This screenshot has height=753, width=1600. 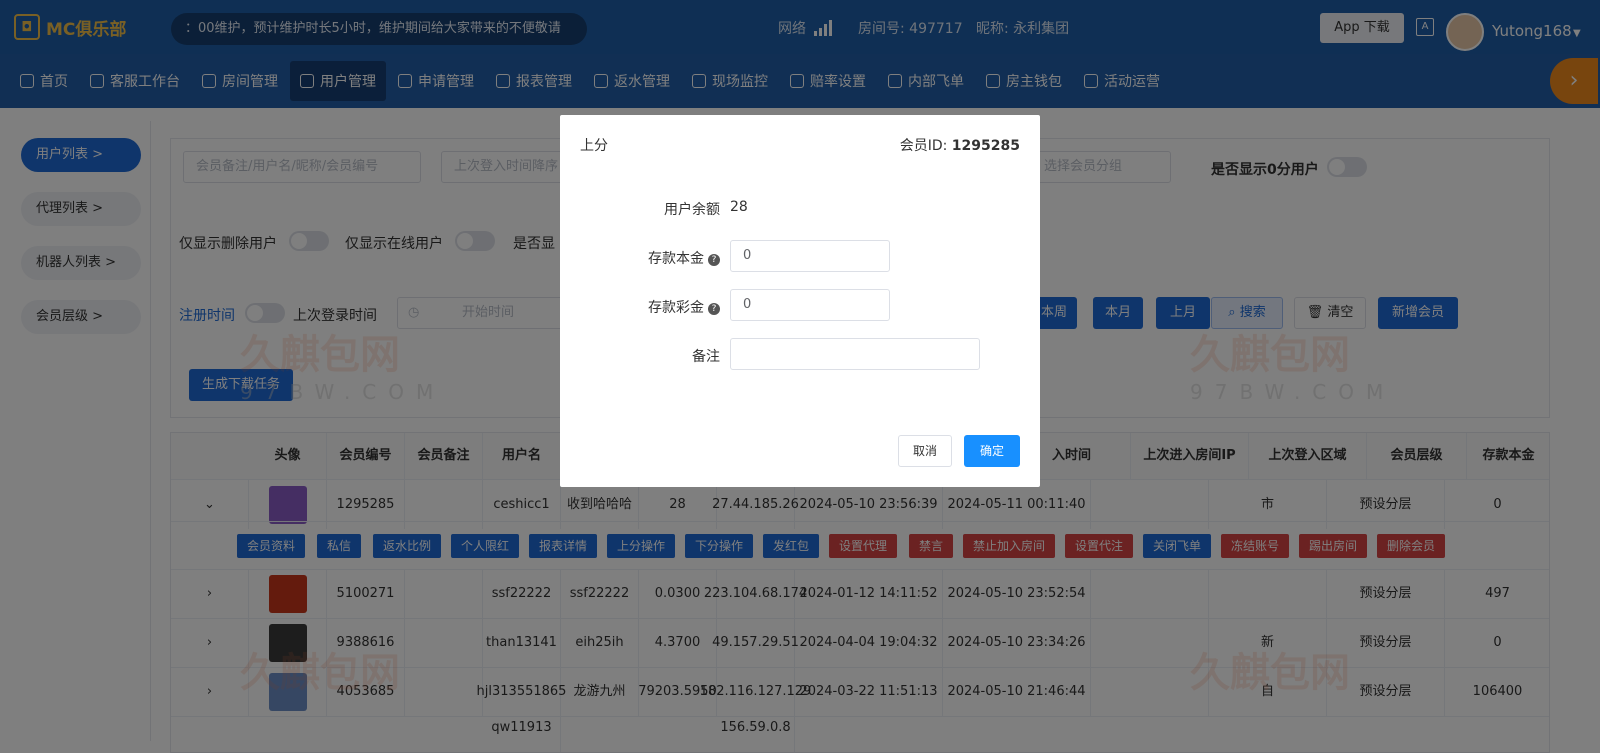 What do you see at coordinates (640, 307) in the screenshot?
I see `bonus-label: 存款彩金?` at bounding box center [640, 307].